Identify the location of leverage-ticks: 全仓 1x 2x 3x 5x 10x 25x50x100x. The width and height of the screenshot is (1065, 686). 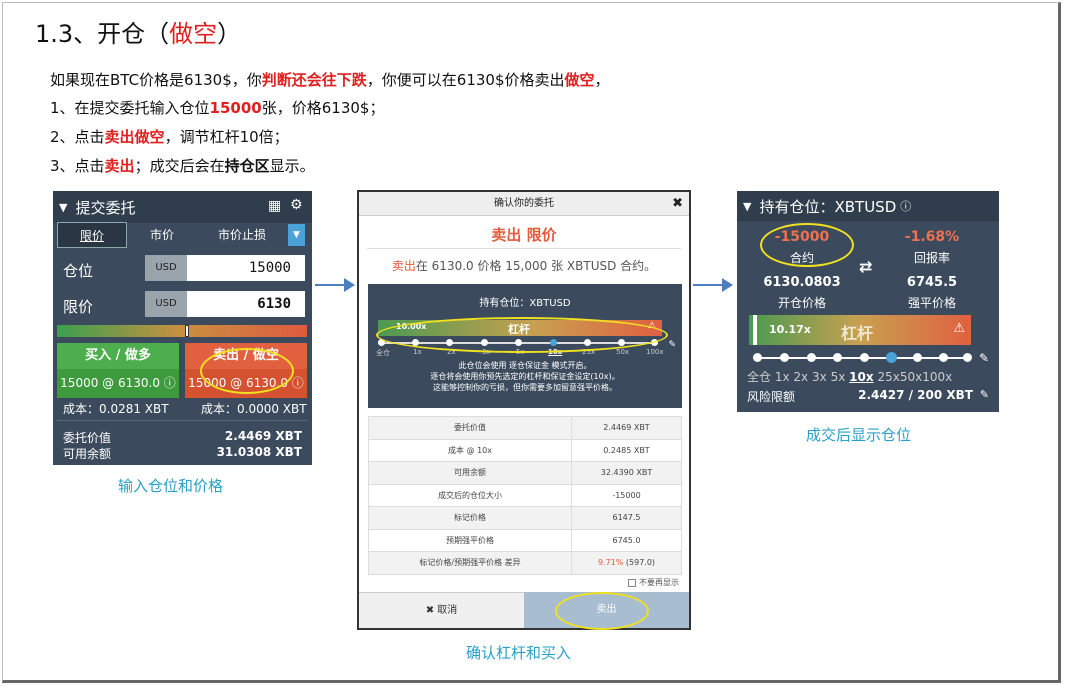
(849, 376).